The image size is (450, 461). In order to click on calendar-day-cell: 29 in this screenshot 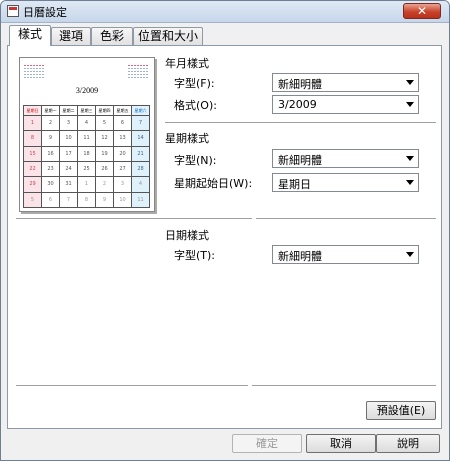, I will do `click(32, 184)`.